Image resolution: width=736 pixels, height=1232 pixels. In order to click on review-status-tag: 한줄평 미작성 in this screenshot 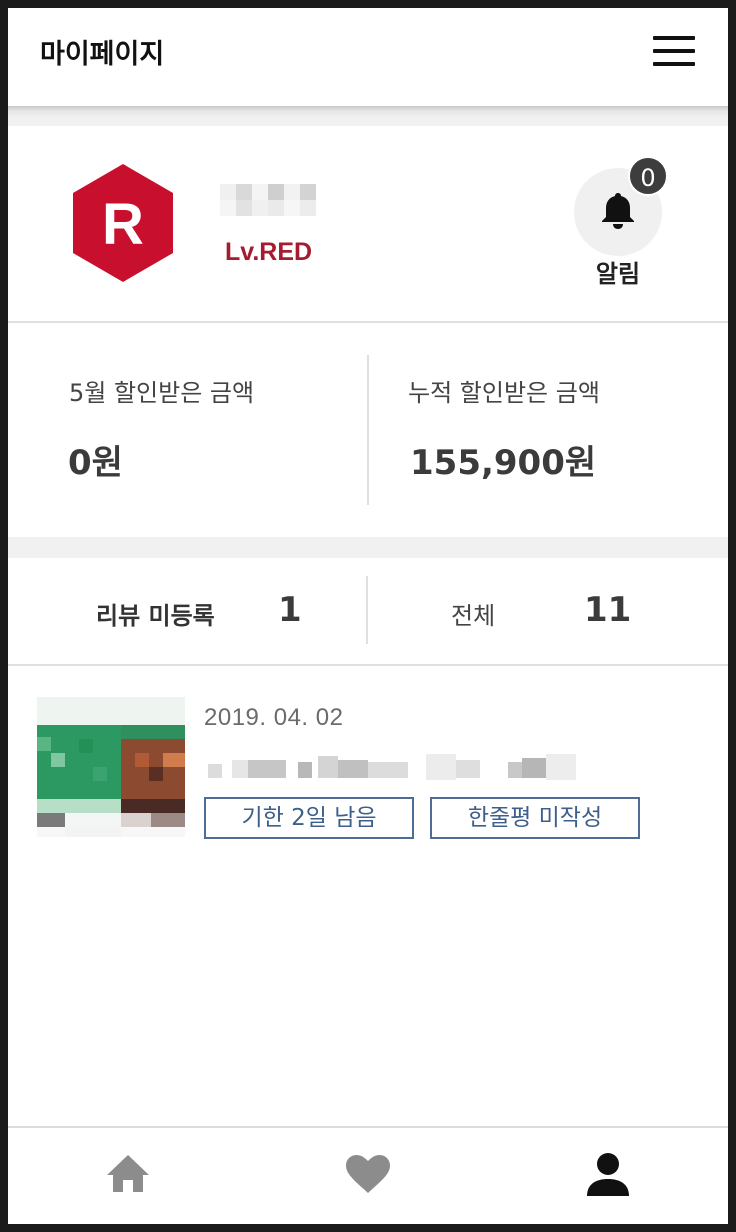, I will do `click(535, 818)`.